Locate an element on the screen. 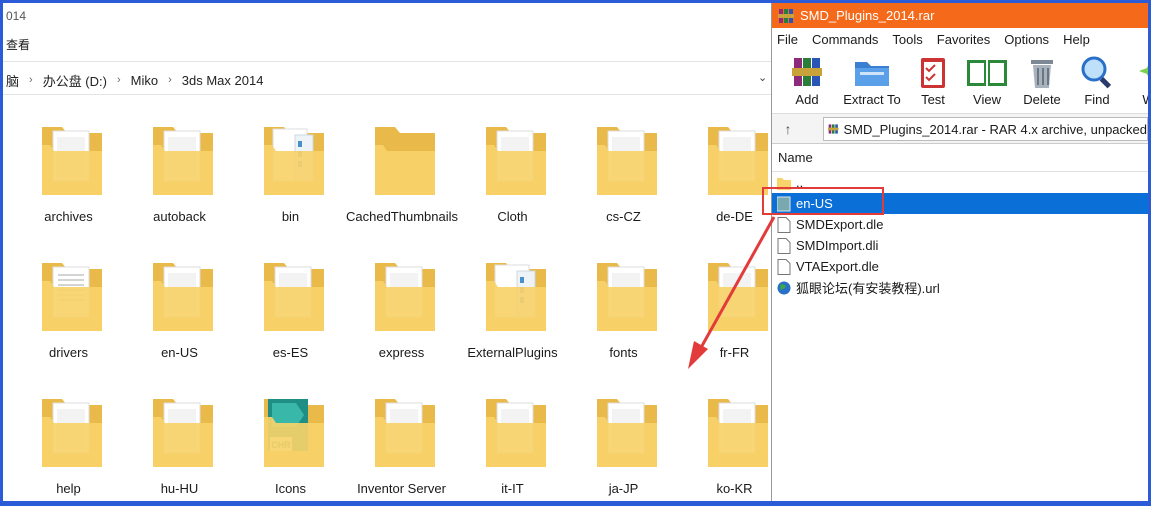 This screenshot has width=1151, height=506. view-label: View is located at coordinates (987, 99).